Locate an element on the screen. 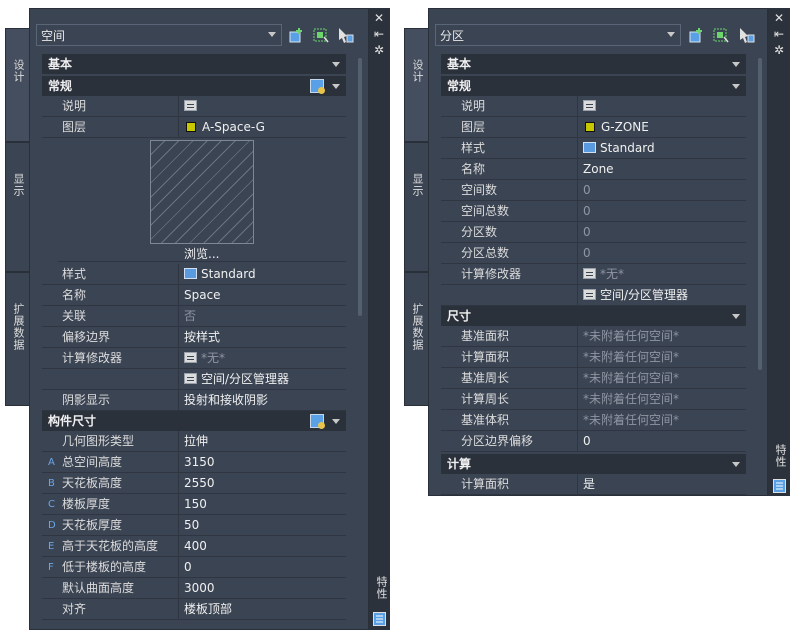  property-row: F 低于楼板的高度 0 is located at coordinates (194, 567).